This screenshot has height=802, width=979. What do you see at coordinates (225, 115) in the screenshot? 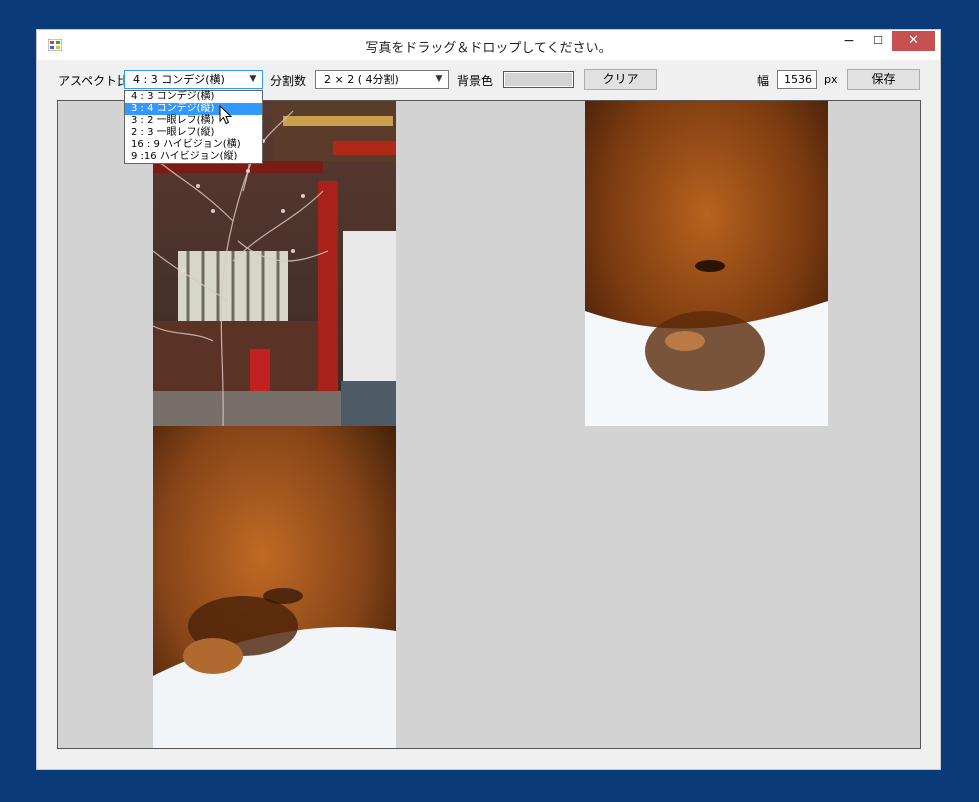
I see `mouse-pointer-icon` at bounding box center [225, 115].